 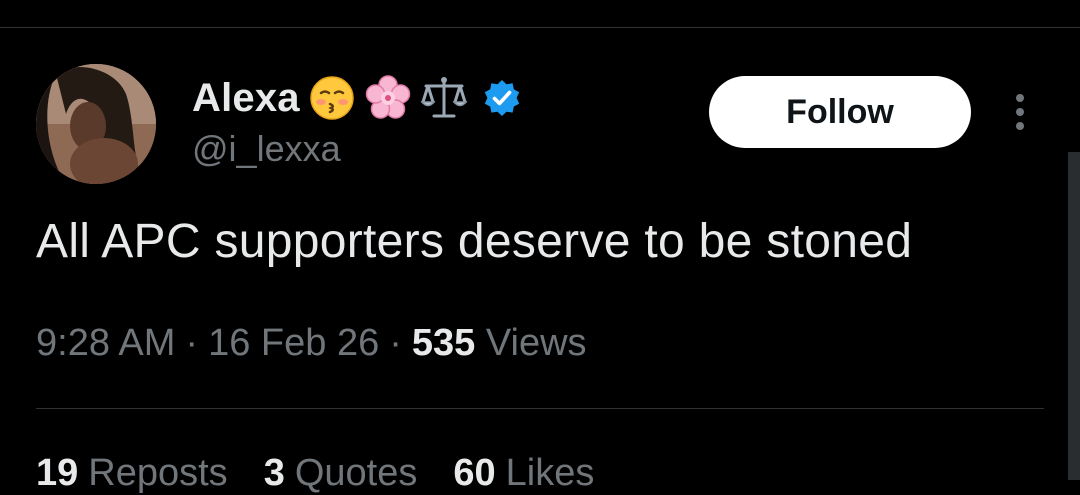 What do you see at coordinates (266, 149) in the screenshot?
I see `author-handle: @i_lexxa` at bounding box center [266, 149].